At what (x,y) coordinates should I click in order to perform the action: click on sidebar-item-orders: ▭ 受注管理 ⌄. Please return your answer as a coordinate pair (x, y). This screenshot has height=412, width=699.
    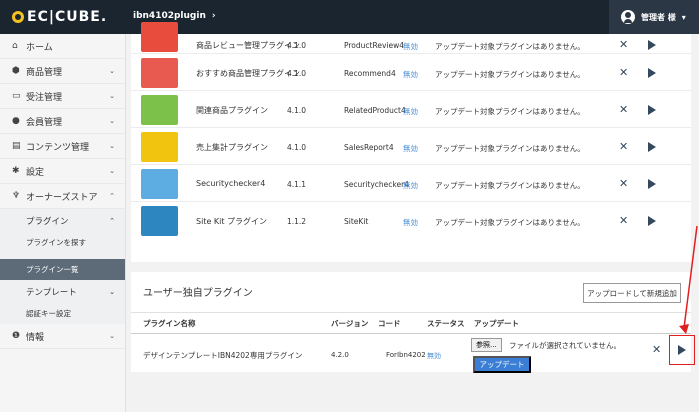
    Looking at the image, I should click on (62, 96).